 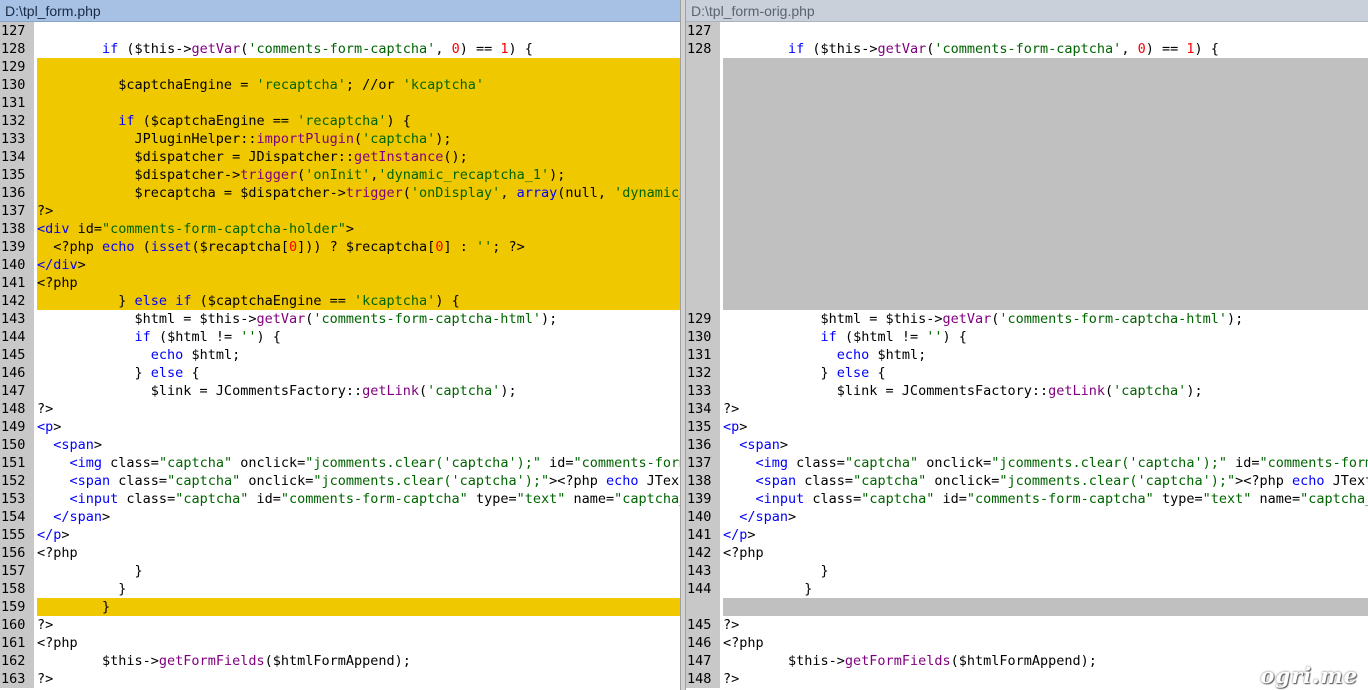 What do you see at coordinates (340, 445) in the screenshot?
I see `left-code-line: 150 <span>` at bounding box center [340, 445].